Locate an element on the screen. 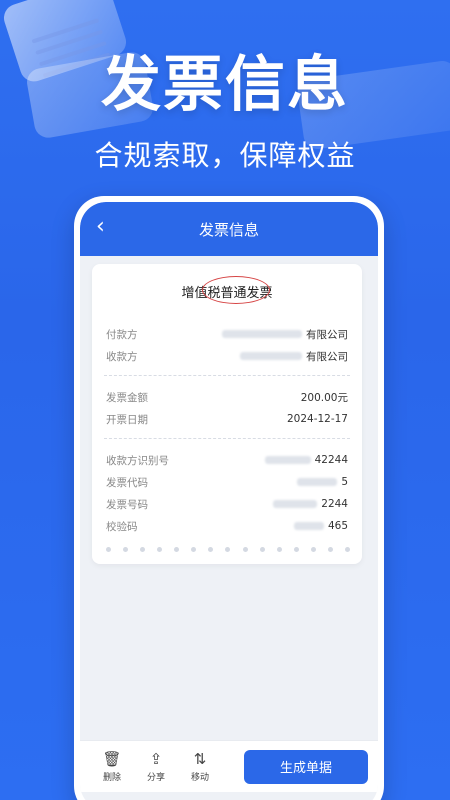 This screenshot has width=450, height=800. taxid-row: 收款方识别号 42244 is located at coordinates (227, 460).